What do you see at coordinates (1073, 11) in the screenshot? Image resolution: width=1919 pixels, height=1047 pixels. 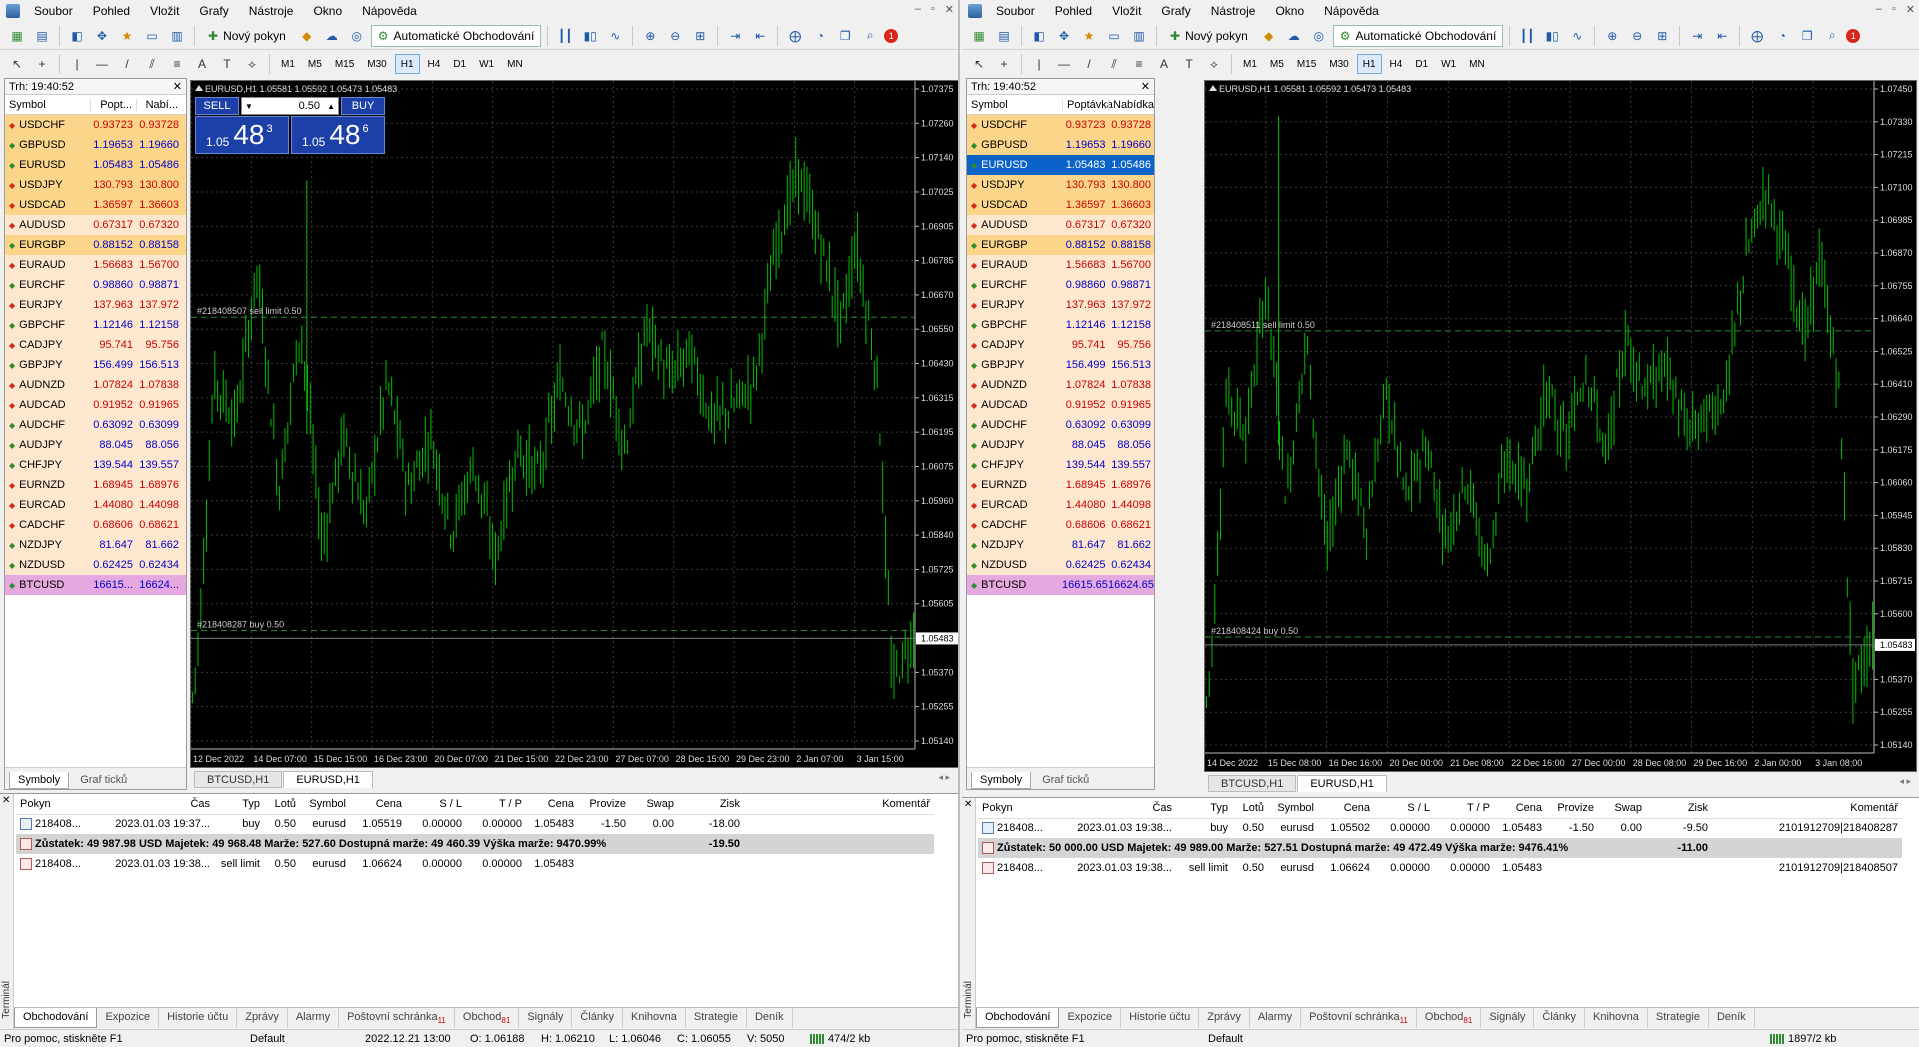 I see `menu-item: Pohled` at bounding box center [1073, 11].